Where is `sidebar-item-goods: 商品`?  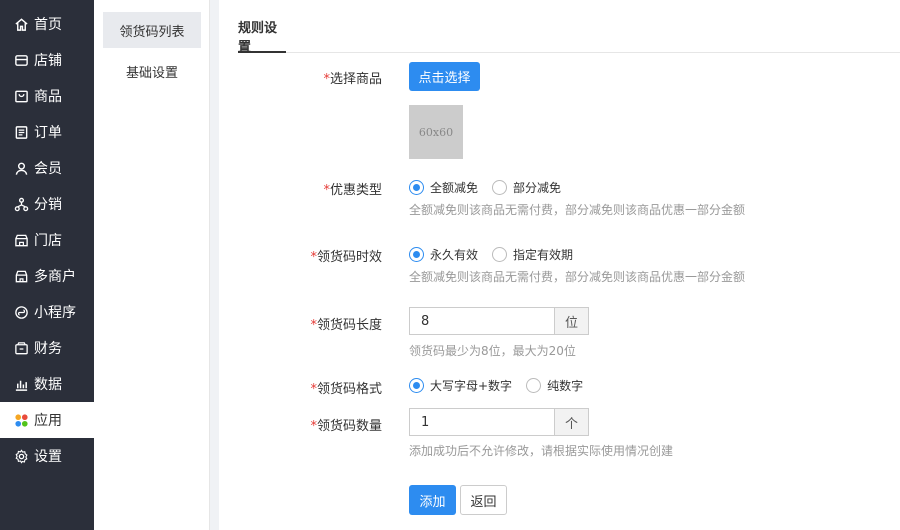
sidebar-item-goods: 商品 is located at coordinates (47, 96).